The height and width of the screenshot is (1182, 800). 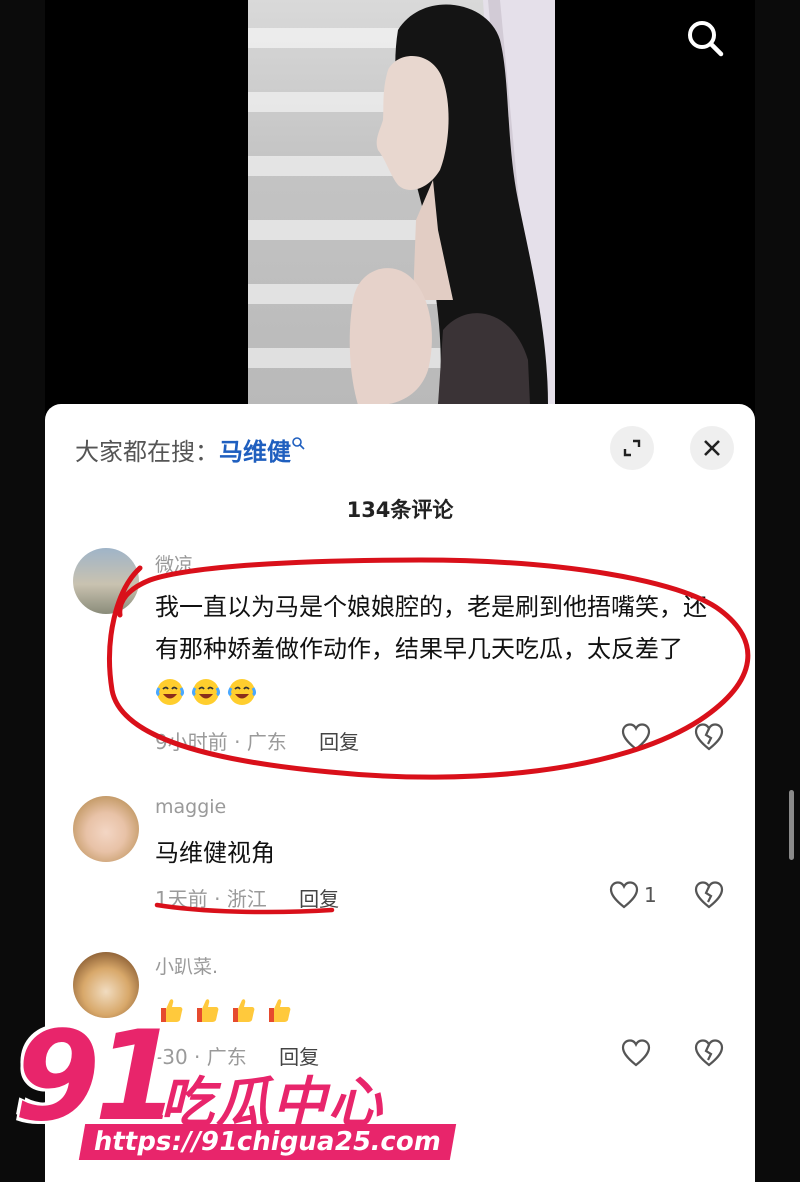 What do you see at coordinates (97, 1077) in the screenshot?
I see `watermark-number: 91` at bounding box center [97, 1077].